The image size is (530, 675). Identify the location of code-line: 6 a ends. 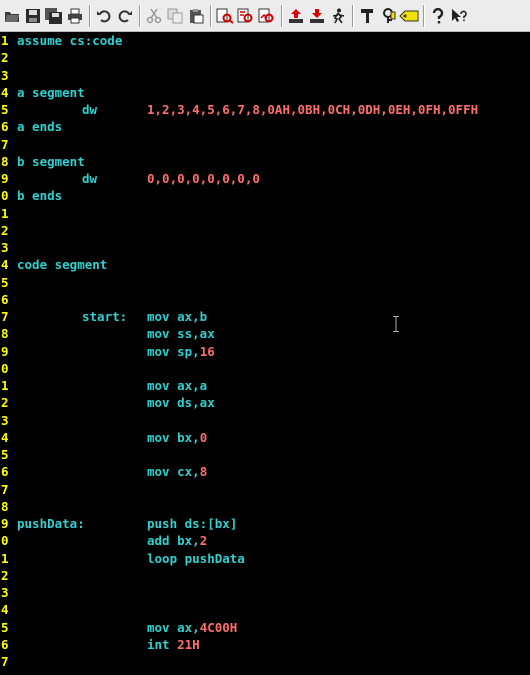
(265, 126).